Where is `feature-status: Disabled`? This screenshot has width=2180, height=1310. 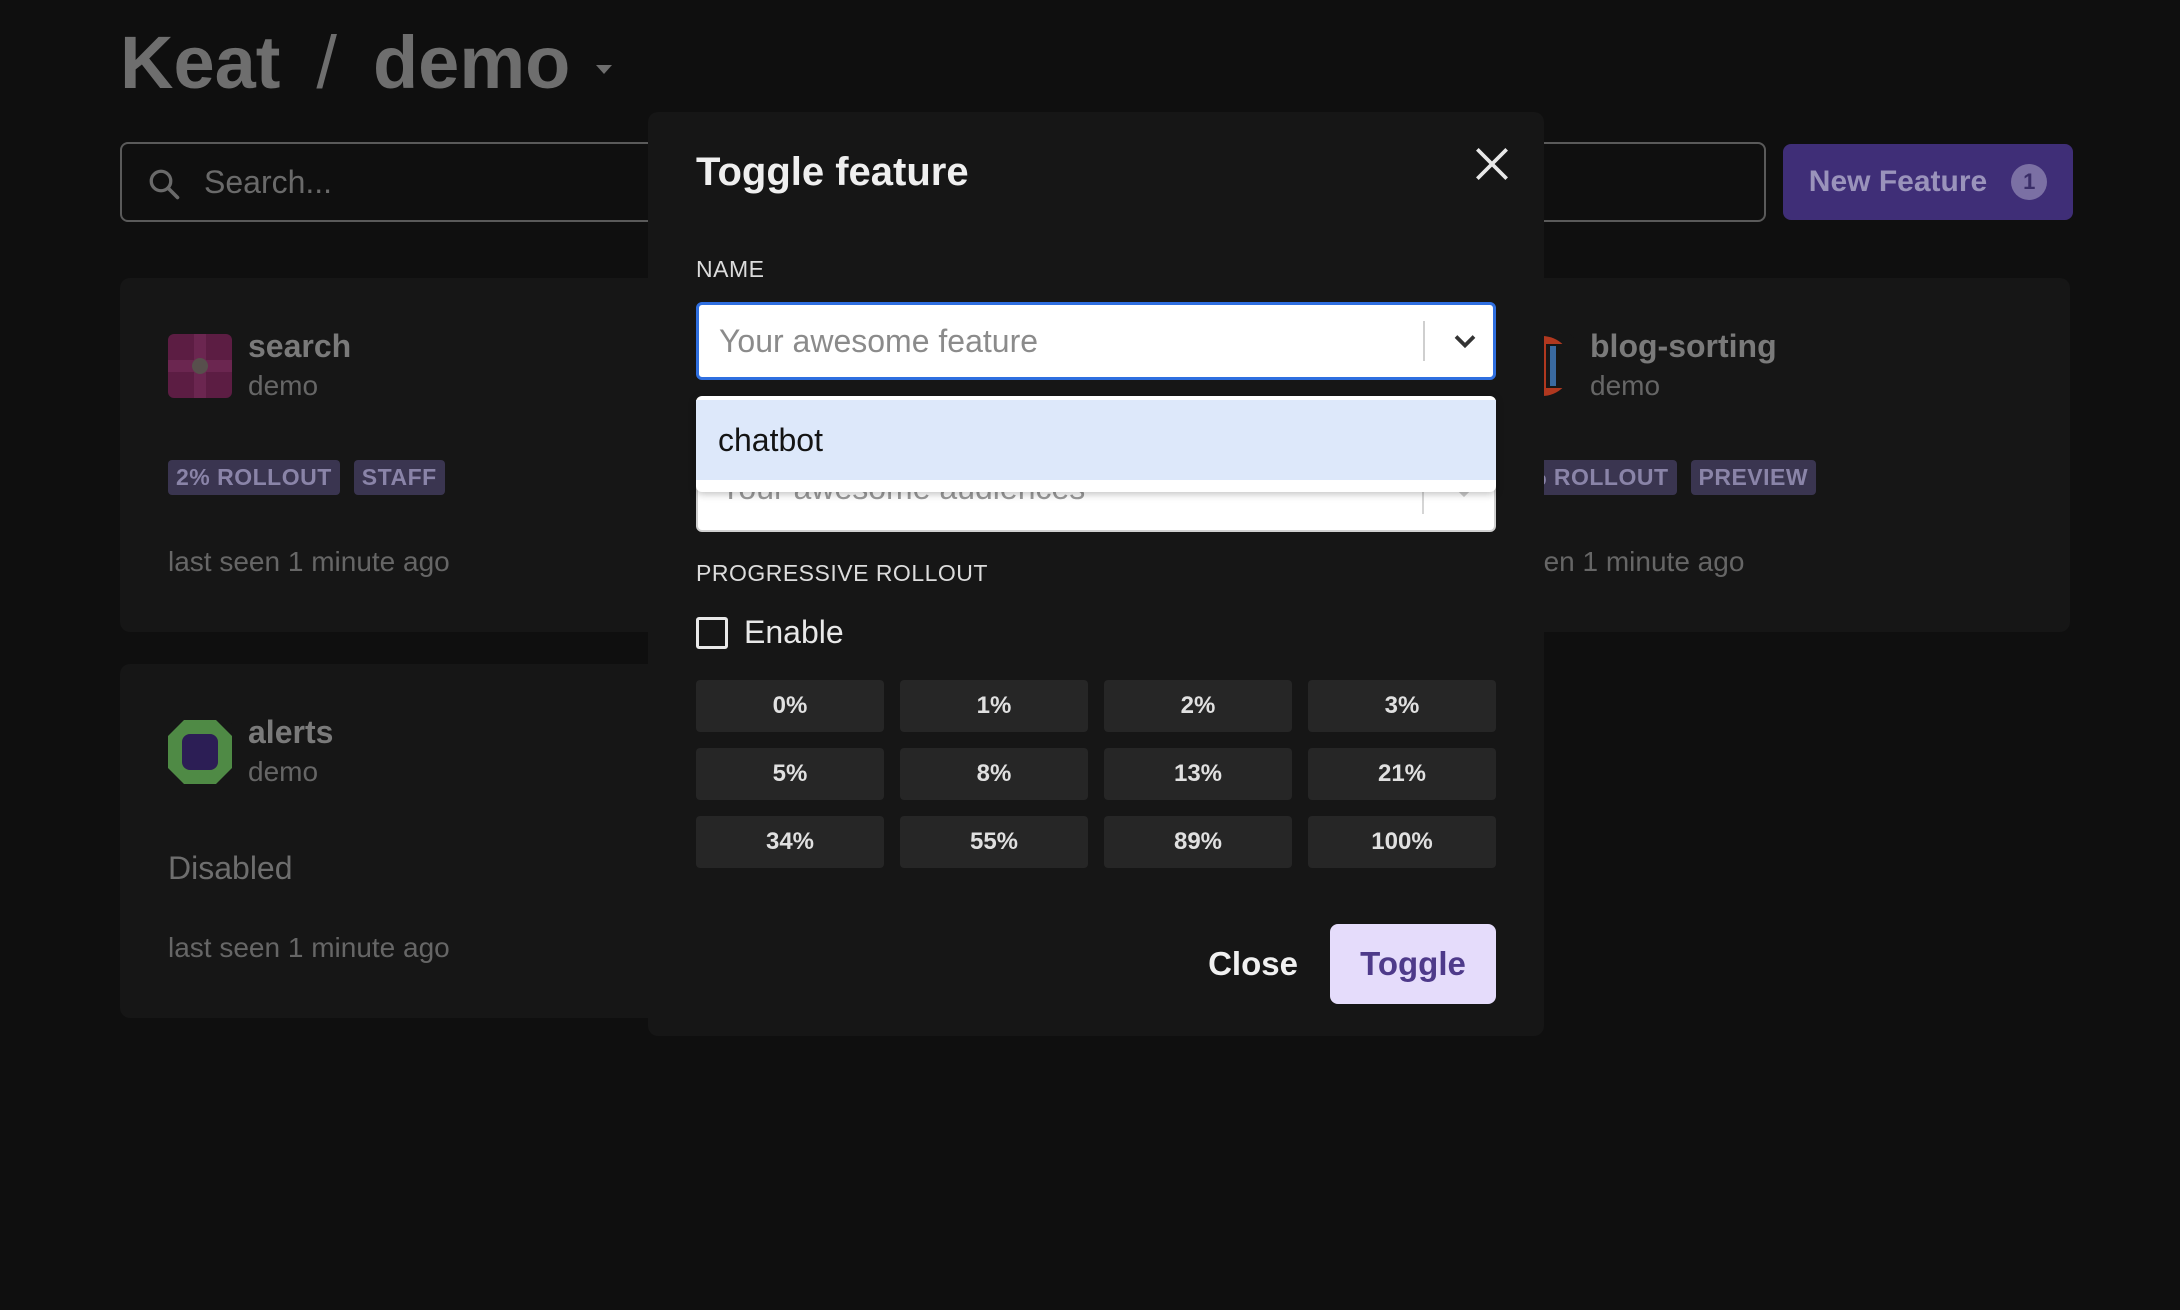
feature-status: Disabled is located at coordinates (230, 868).